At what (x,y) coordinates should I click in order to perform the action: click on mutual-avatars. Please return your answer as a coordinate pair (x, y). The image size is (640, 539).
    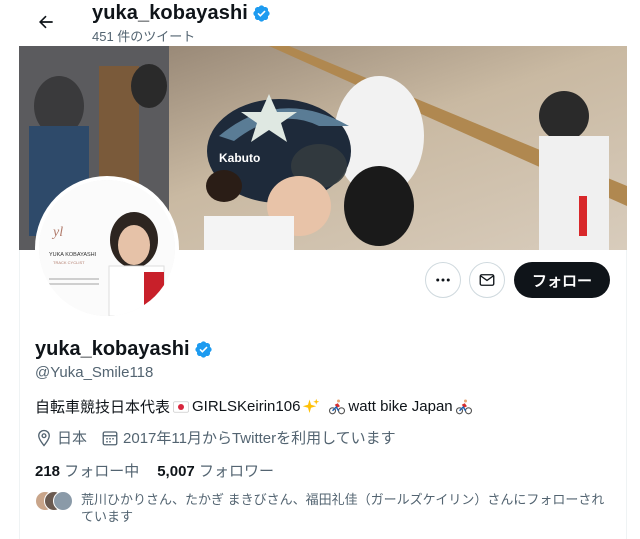
    Looking at the image, I should click on (55, 501).